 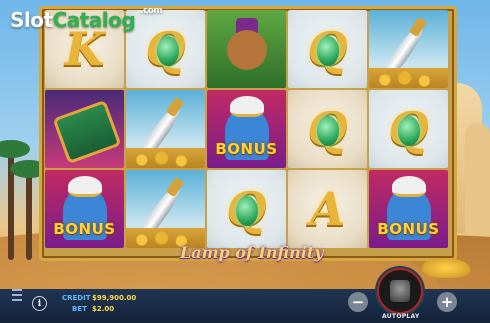 I want to click on watermark-part2: Catalog, so click(x=94, y=20).